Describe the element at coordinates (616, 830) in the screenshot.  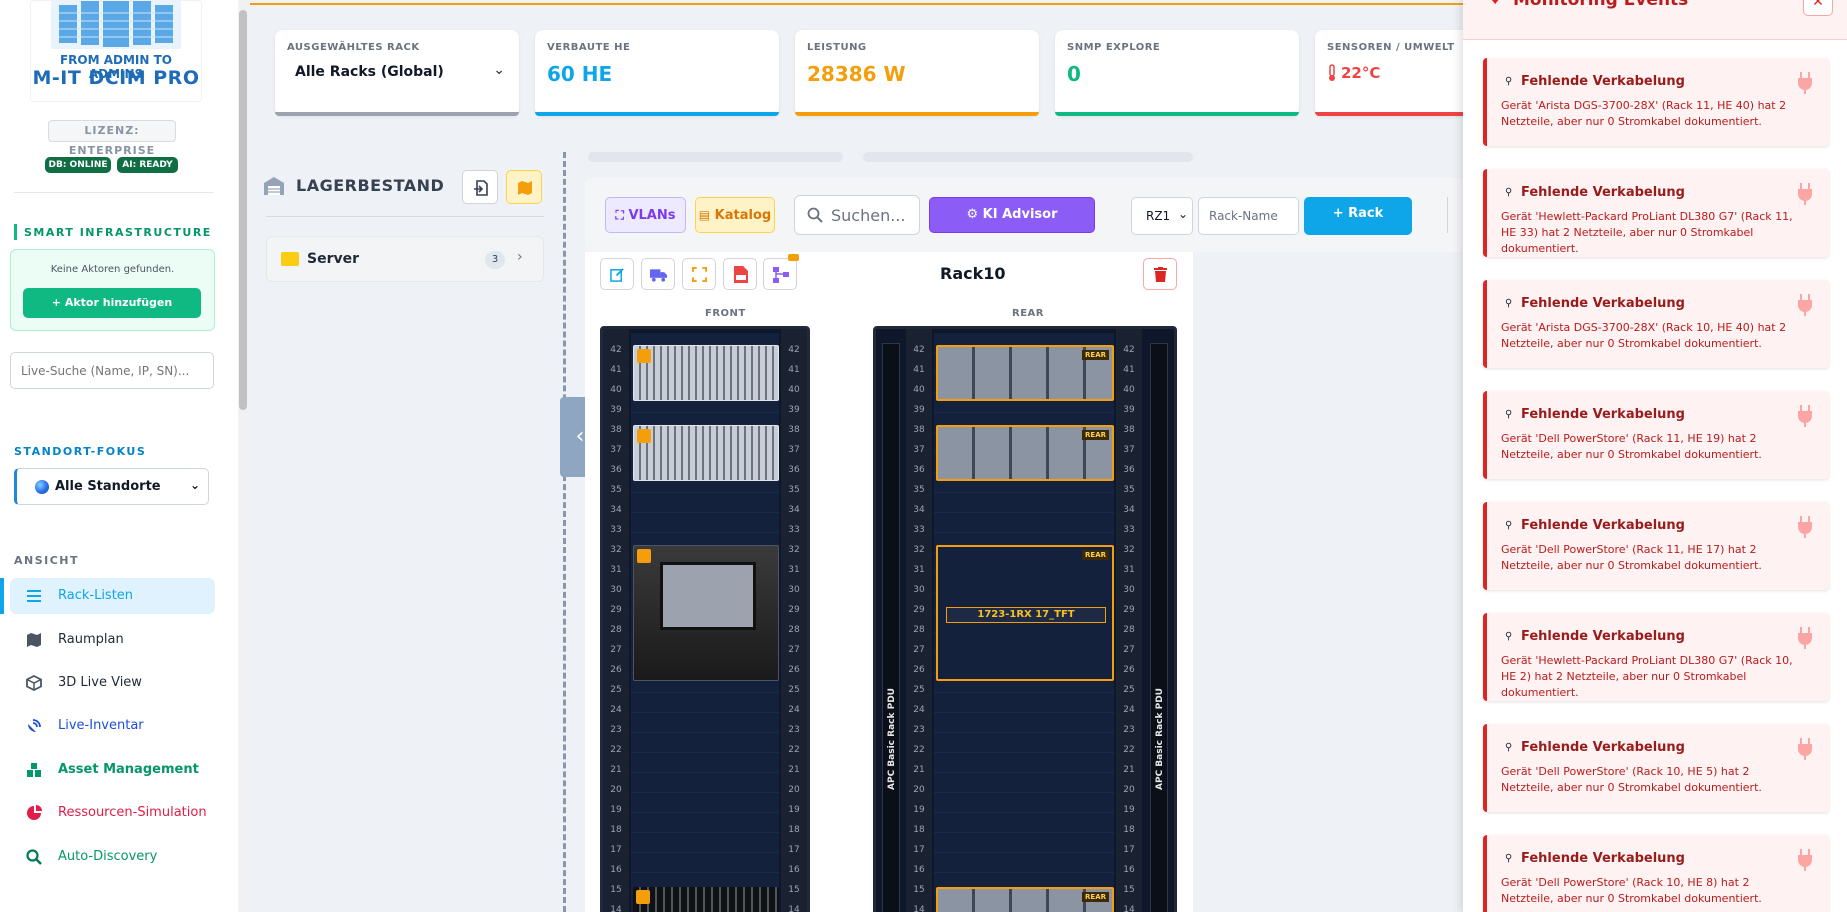
I see `unit-number: 18` at that location.